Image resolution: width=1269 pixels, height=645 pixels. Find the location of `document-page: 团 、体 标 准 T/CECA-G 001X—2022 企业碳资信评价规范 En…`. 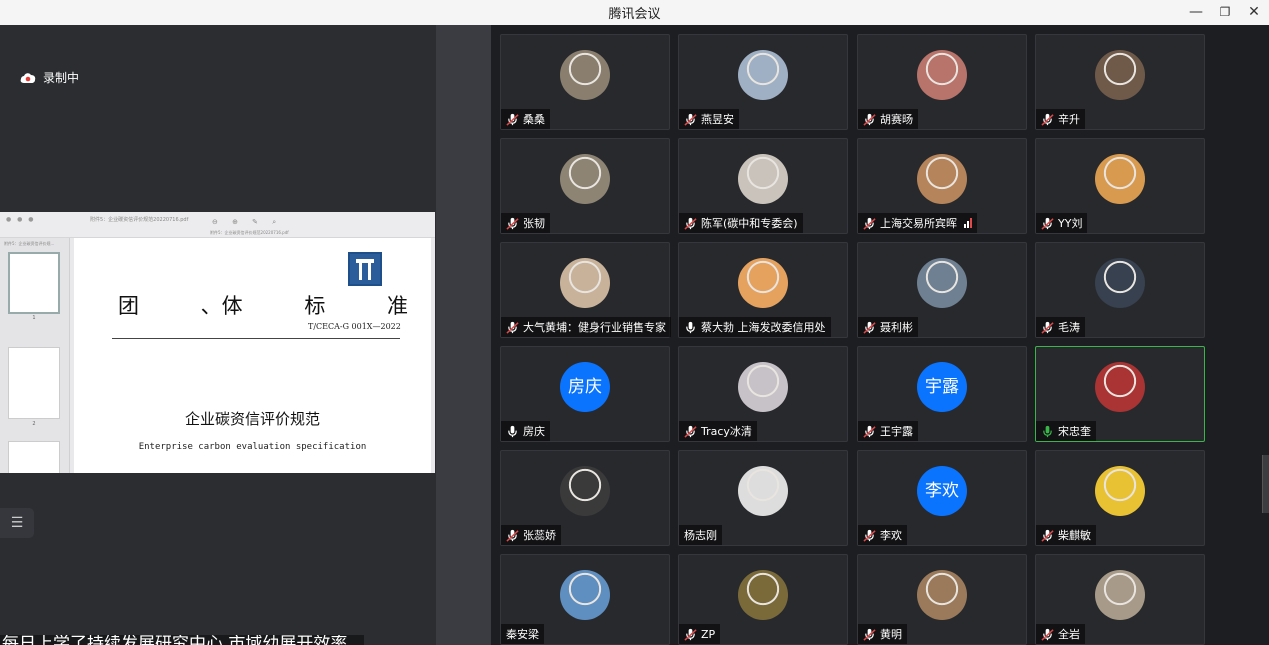

document-page: 团 、体 标 准 T/CECA-G 001X—2022 企业碳资信评价规范 En… is located at coordinates (252, 355).